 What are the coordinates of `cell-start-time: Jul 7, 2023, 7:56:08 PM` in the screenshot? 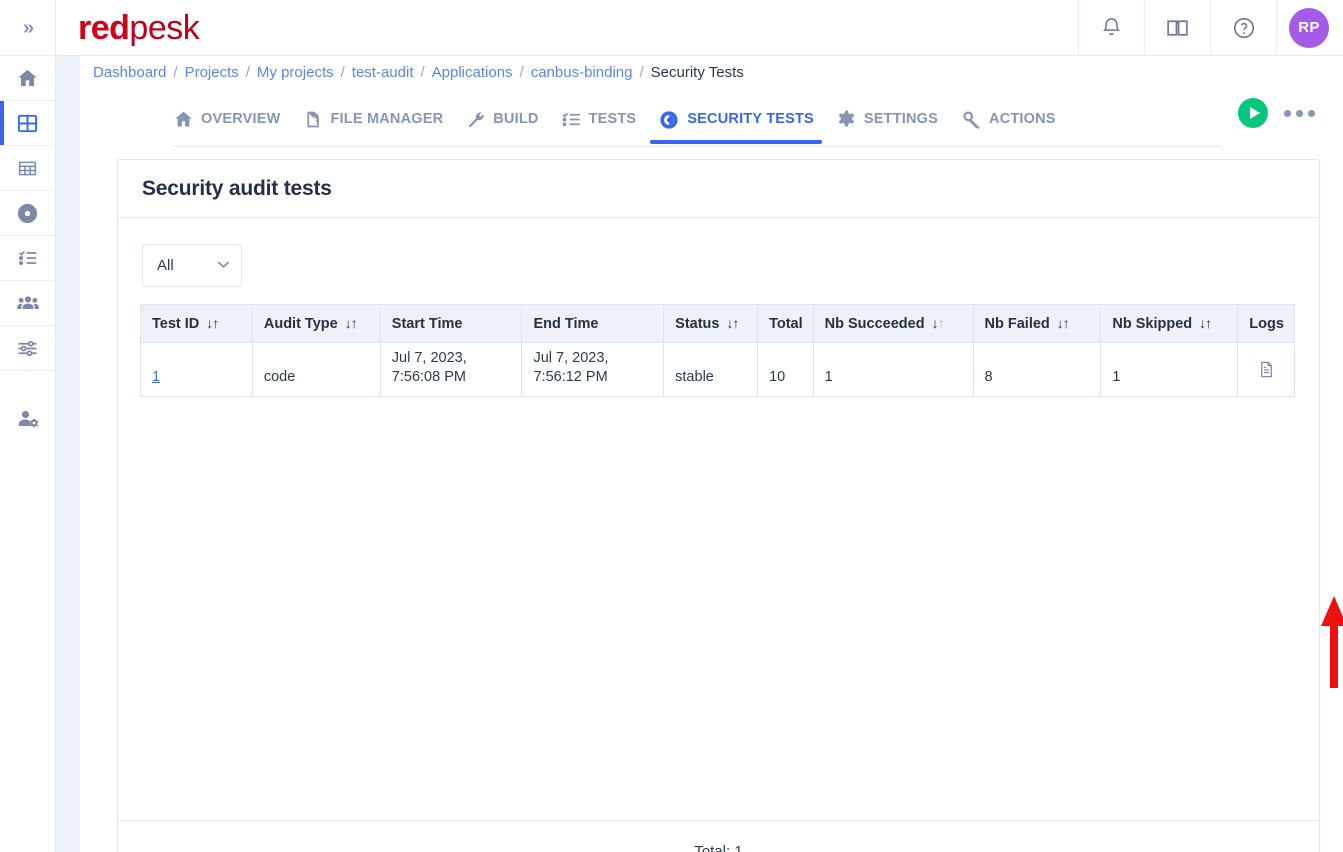 It's located at (451, 369).